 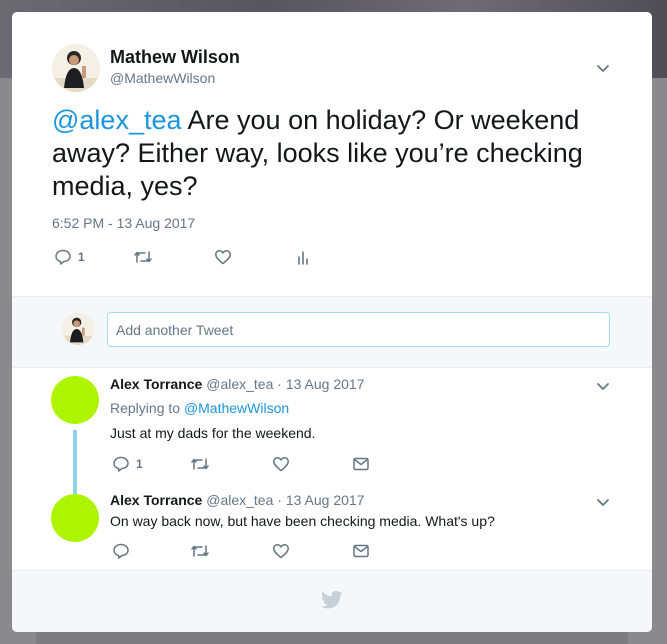 What do you see at coordinates (239, 384) in the screenshot?
I see `reply-1-author-handle: @alex_tea` at bounding box center [239, 384].